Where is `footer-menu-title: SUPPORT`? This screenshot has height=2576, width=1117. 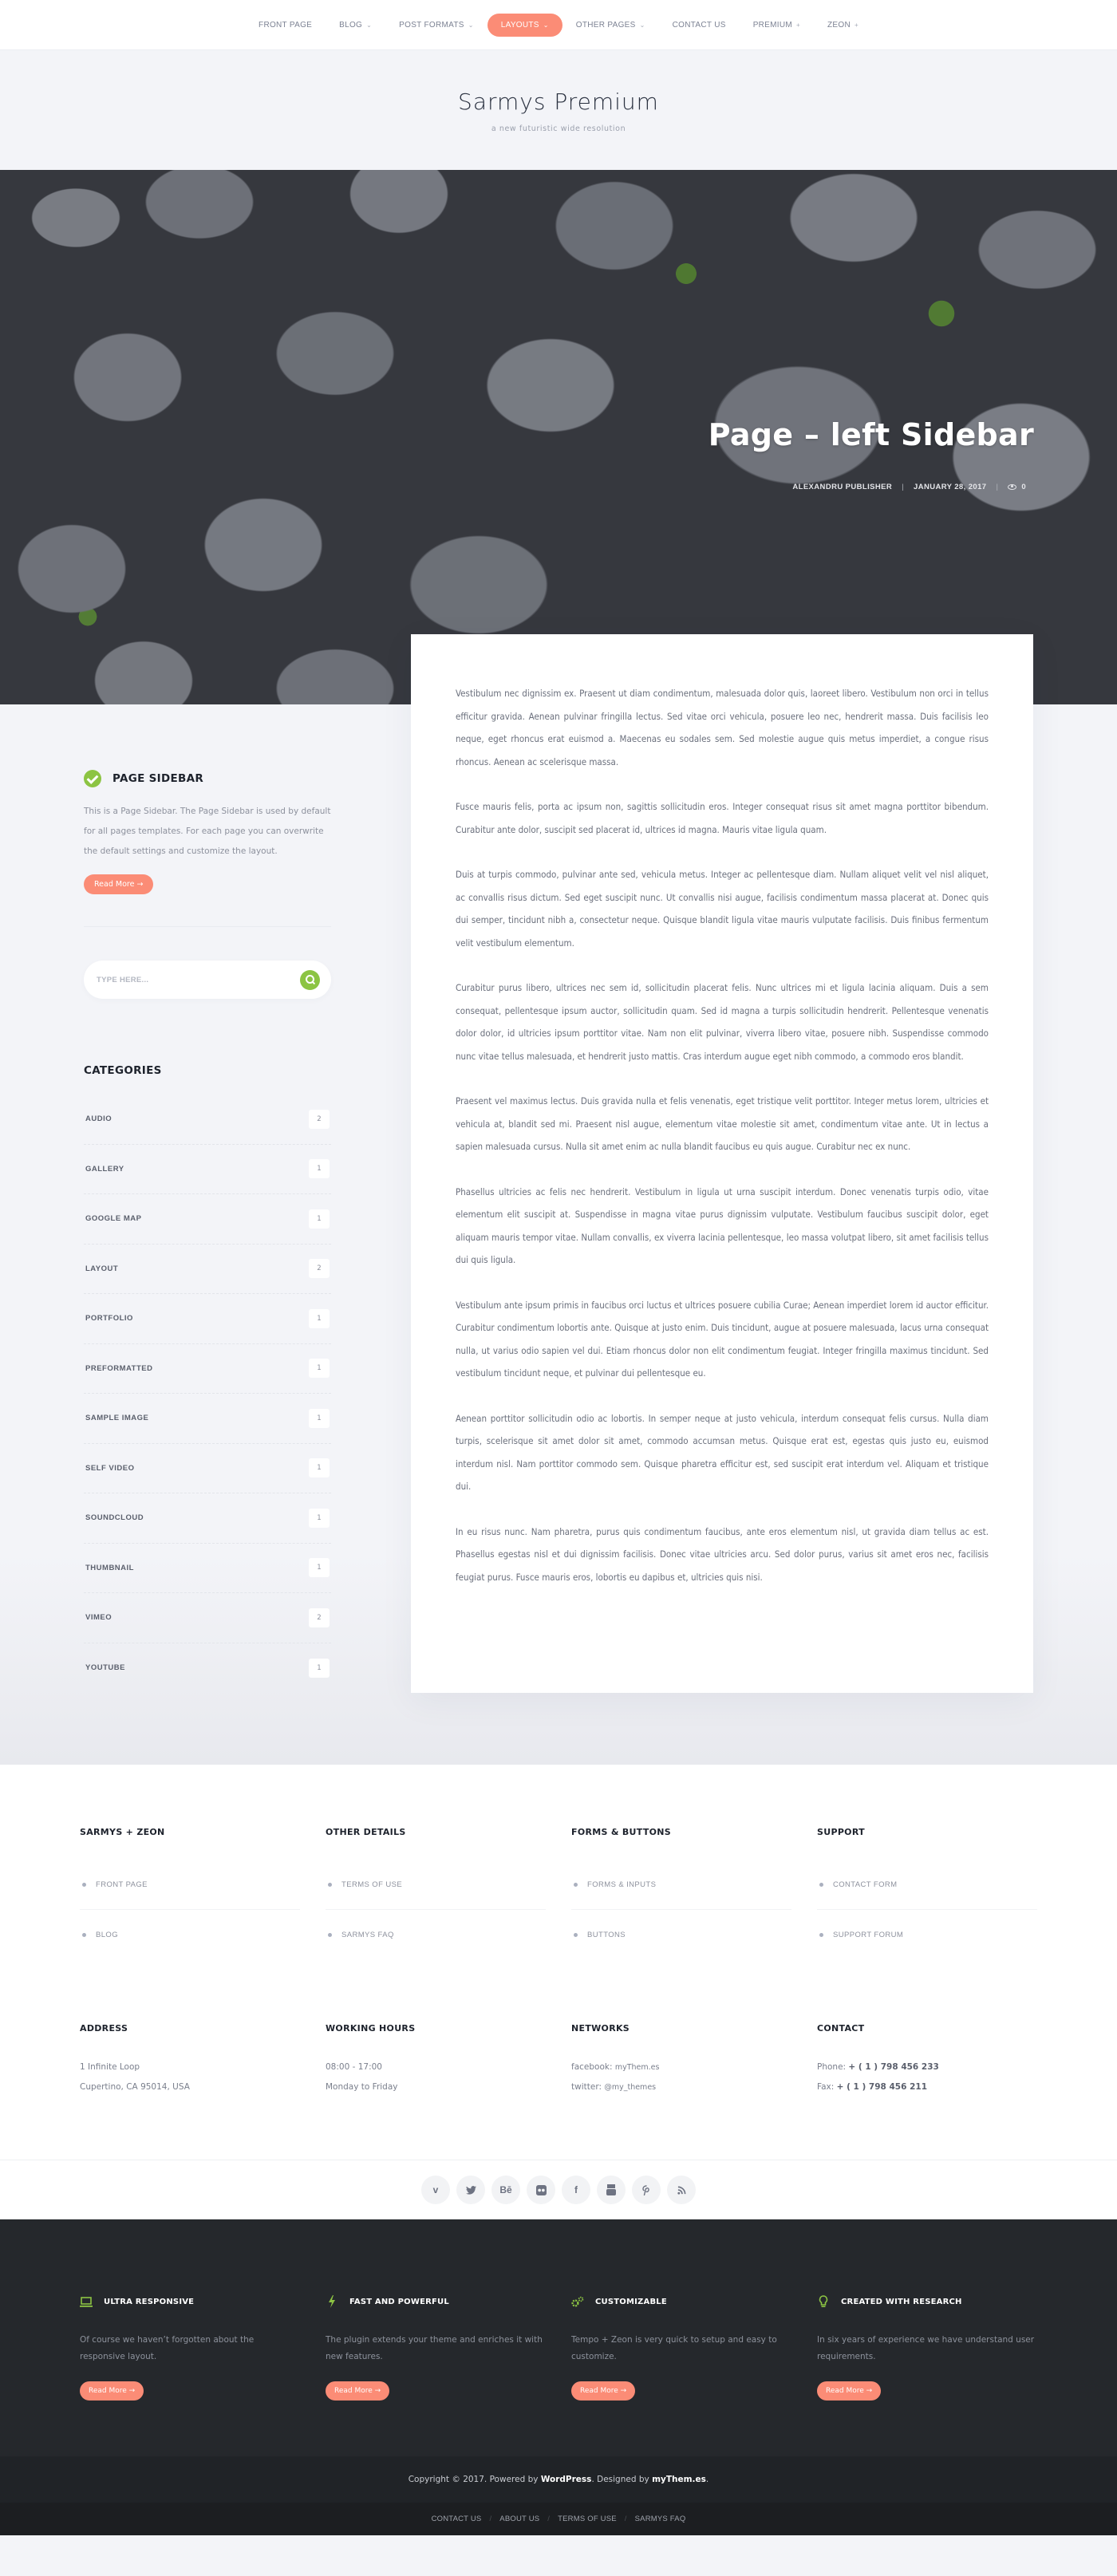 footer-menu-title: SUPPORT is located at coordinates (841, 1832).